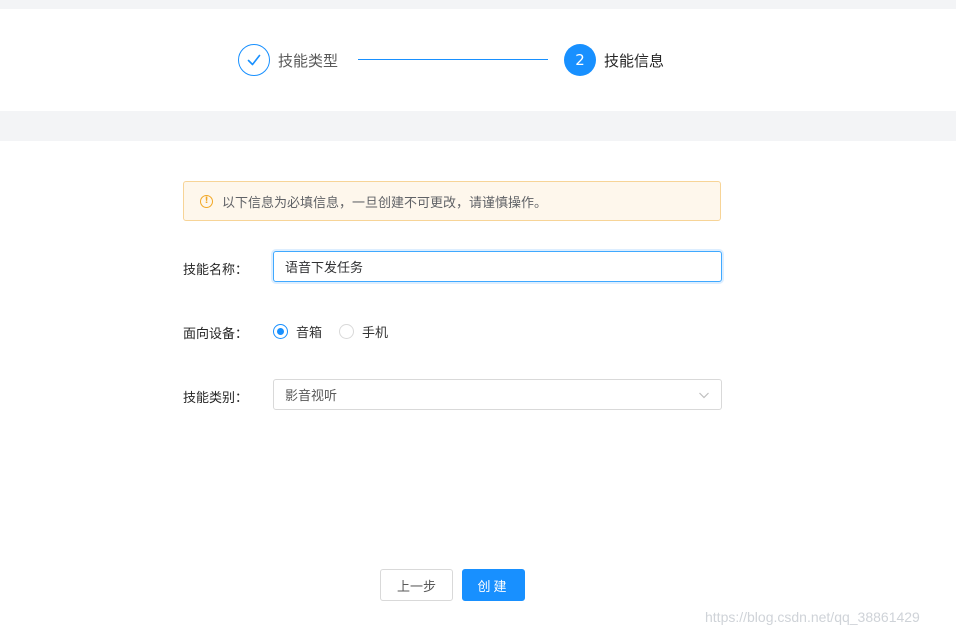  What do you see at coordinates (311, 396) in the screenshot?
I see `select-value: 影音视听` at bounding box center [311, 396].